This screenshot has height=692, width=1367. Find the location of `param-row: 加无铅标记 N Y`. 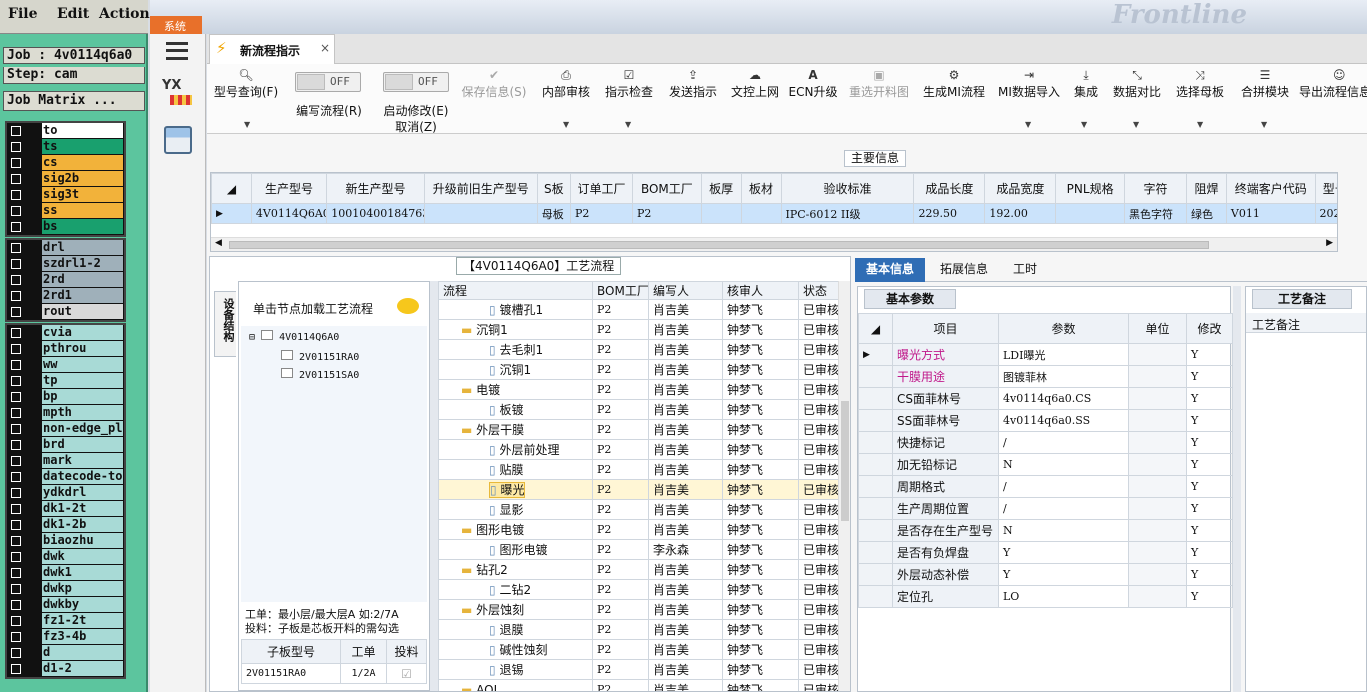

param-row: 加无铅标记 N Y is located at coordinates (1045, 464).